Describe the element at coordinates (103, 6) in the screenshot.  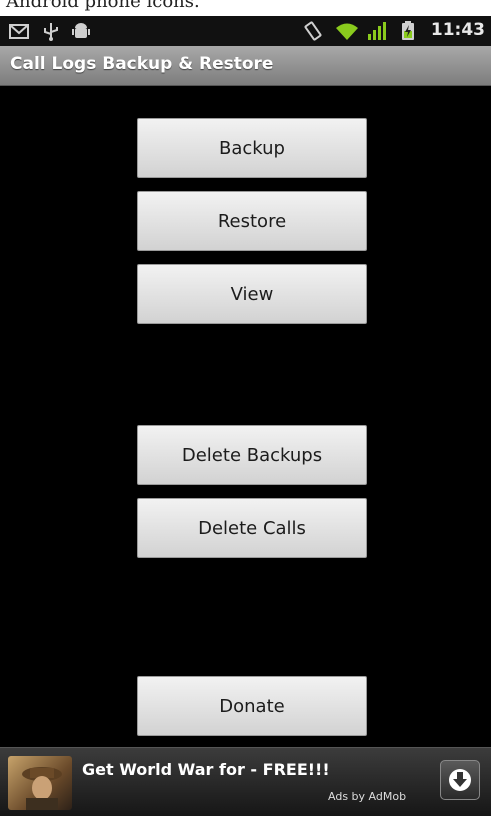
I see `caption-text: Android phone icons.` at that location.